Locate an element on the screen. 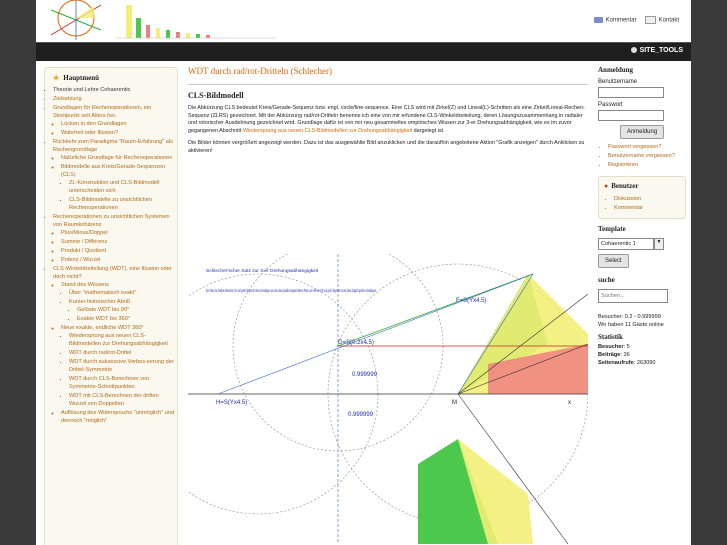 The width and height of the screenshot is (727, 545). sidebar-item: Produkt / Quotient is located at coordinates (119, 251).